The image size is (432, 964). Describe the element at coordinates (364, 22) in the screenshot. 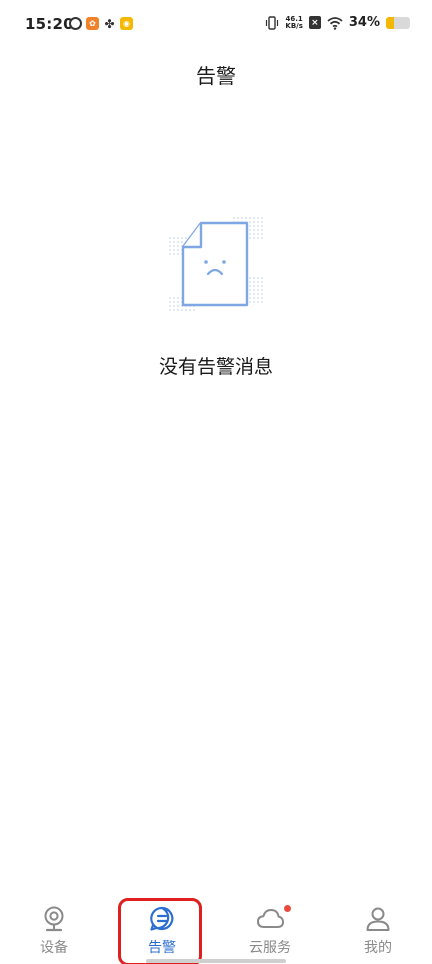

I see `battery-percent: 34%` at that location.